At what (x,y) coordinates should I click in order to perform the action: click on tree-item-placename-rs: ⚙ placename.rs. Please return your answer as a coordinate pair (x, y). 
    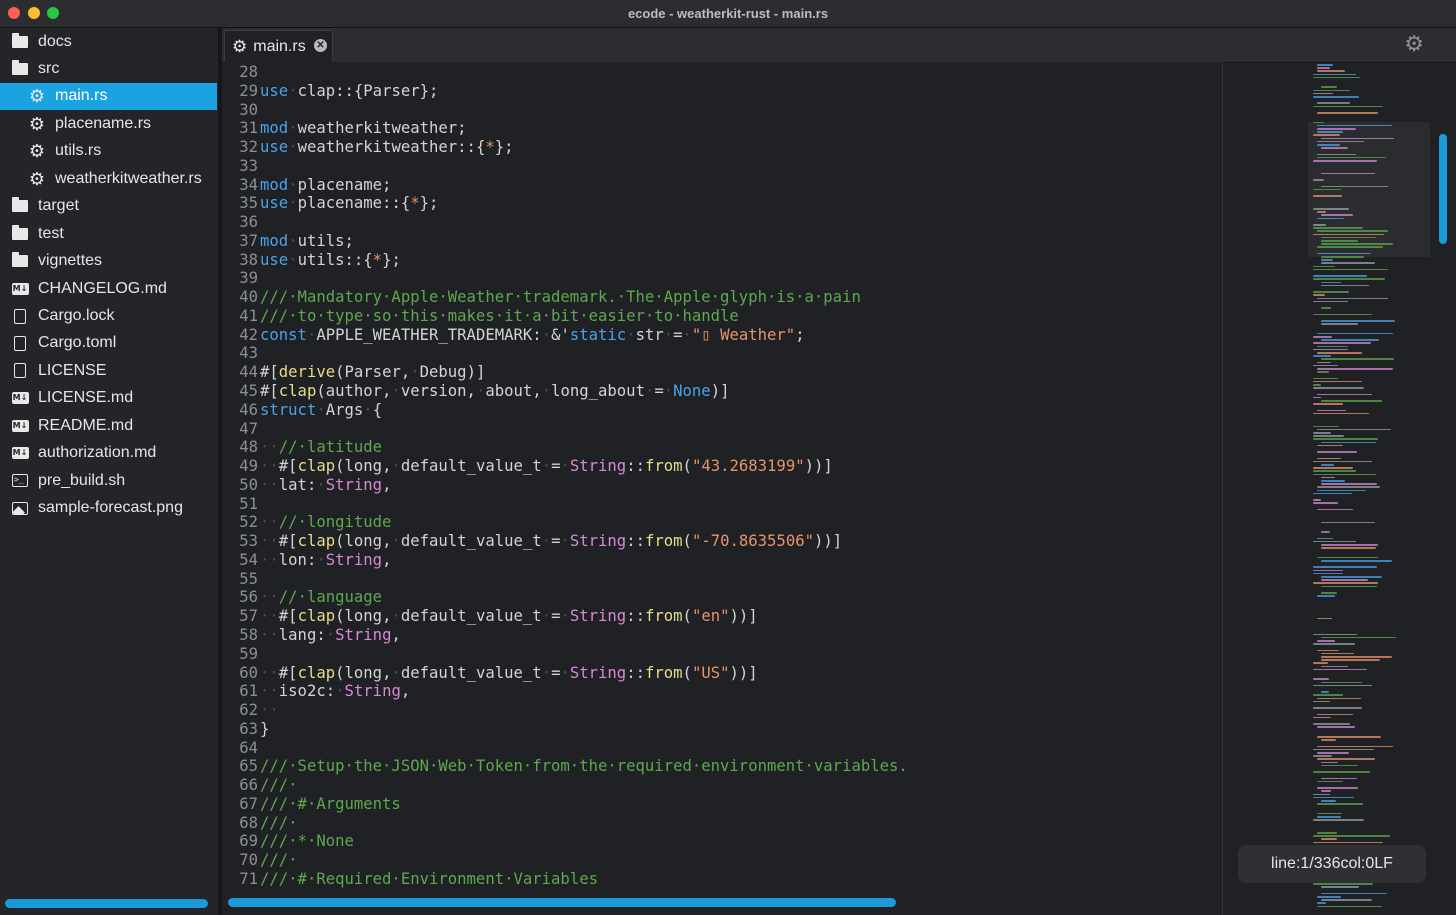
    Looking at the image, I should click on (108, 123).